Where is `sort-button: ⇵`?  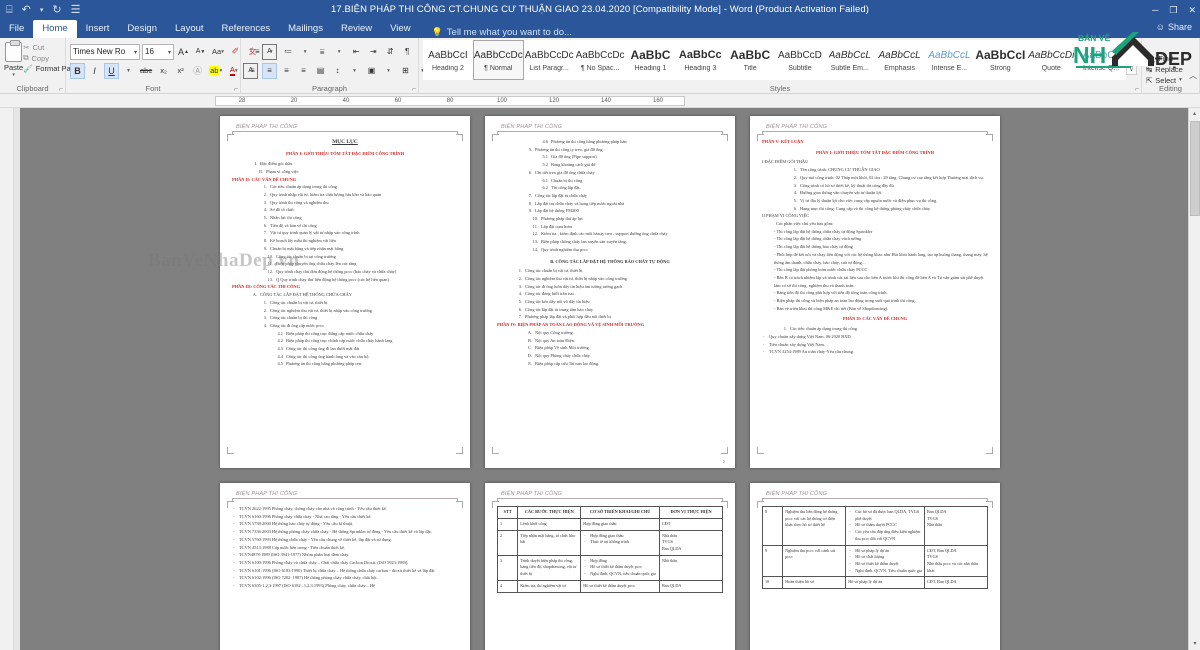
sort-button: ⇵ is located at coordinates (390, 52).